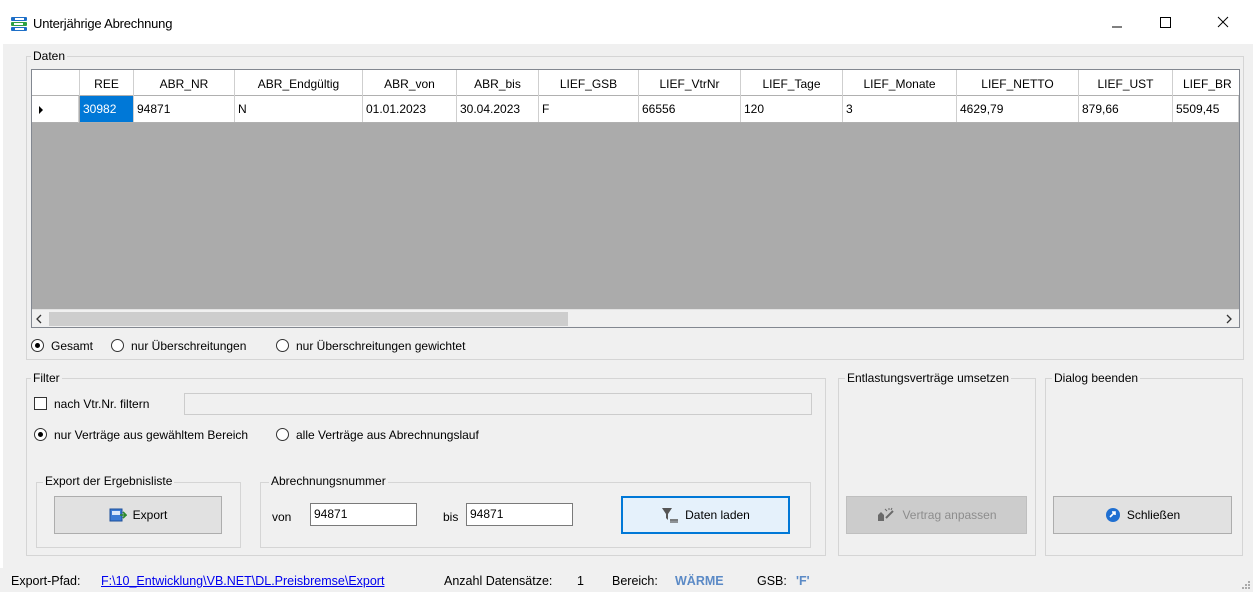  I want to click on table-cell: 01.01.2023, so click(410, 109).